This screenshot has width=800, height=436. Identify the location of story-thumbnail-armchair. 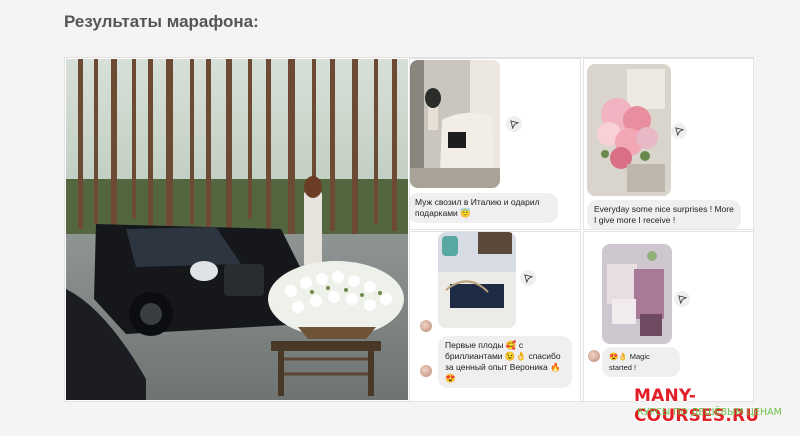
(455, 124).